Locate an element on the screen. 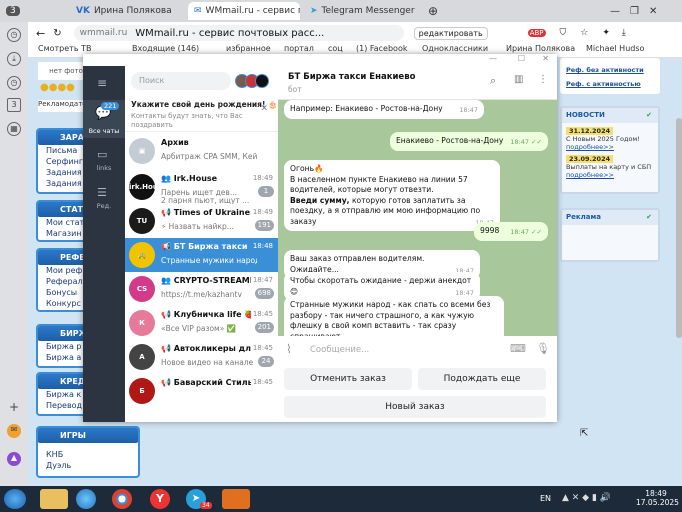  chat-time: 18:47 is located at coordinates (262, 280).